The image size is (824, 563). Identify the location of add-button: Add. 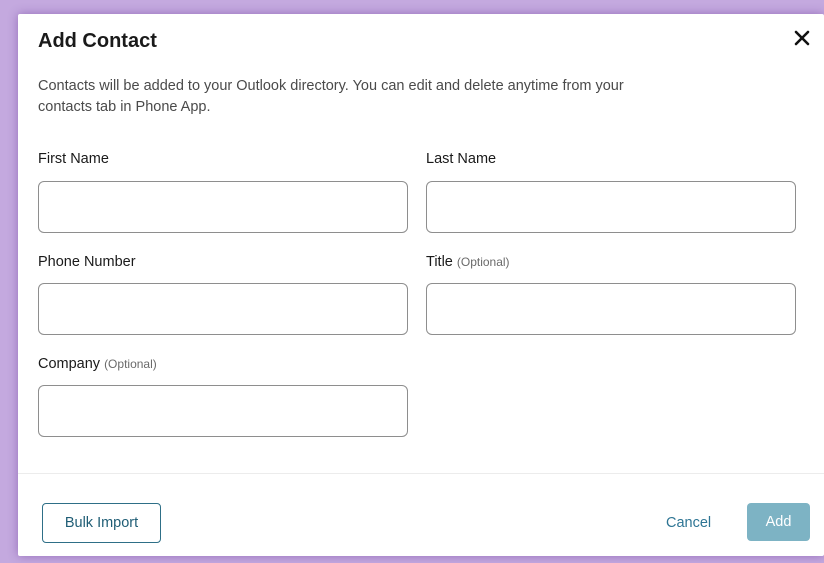
(778, 522).